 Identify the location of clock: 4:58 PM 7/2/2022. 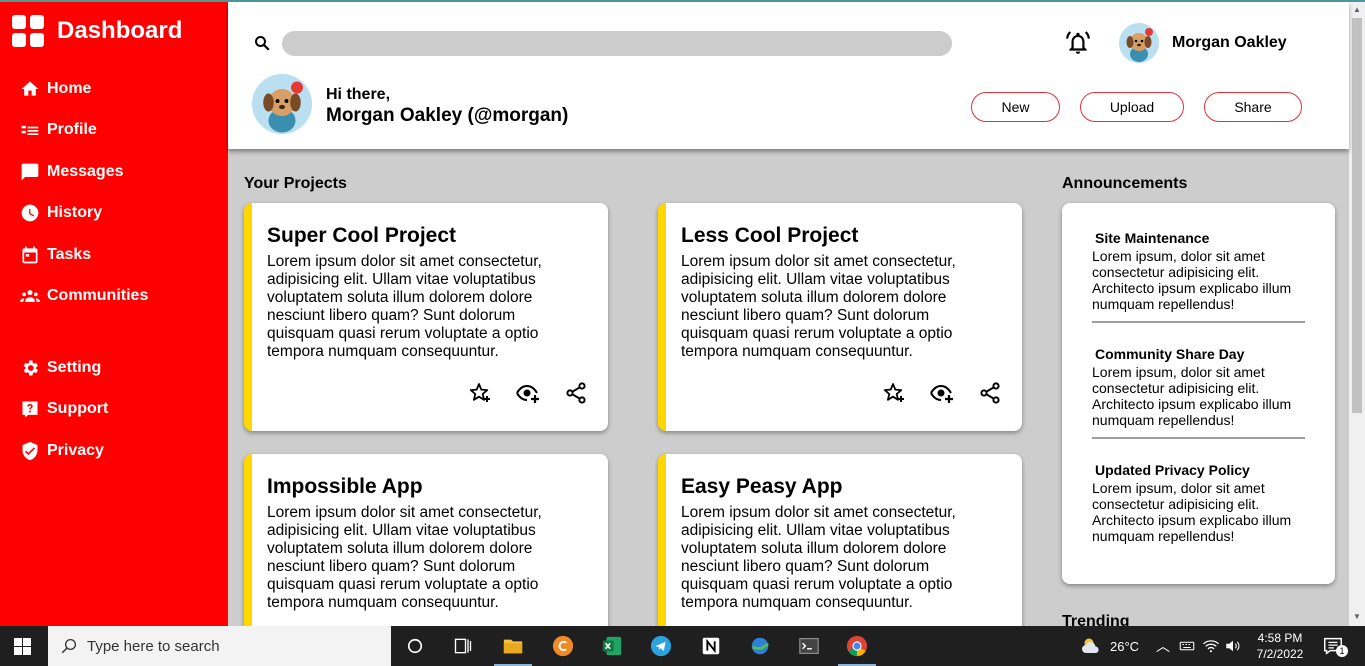
(1280, 646).